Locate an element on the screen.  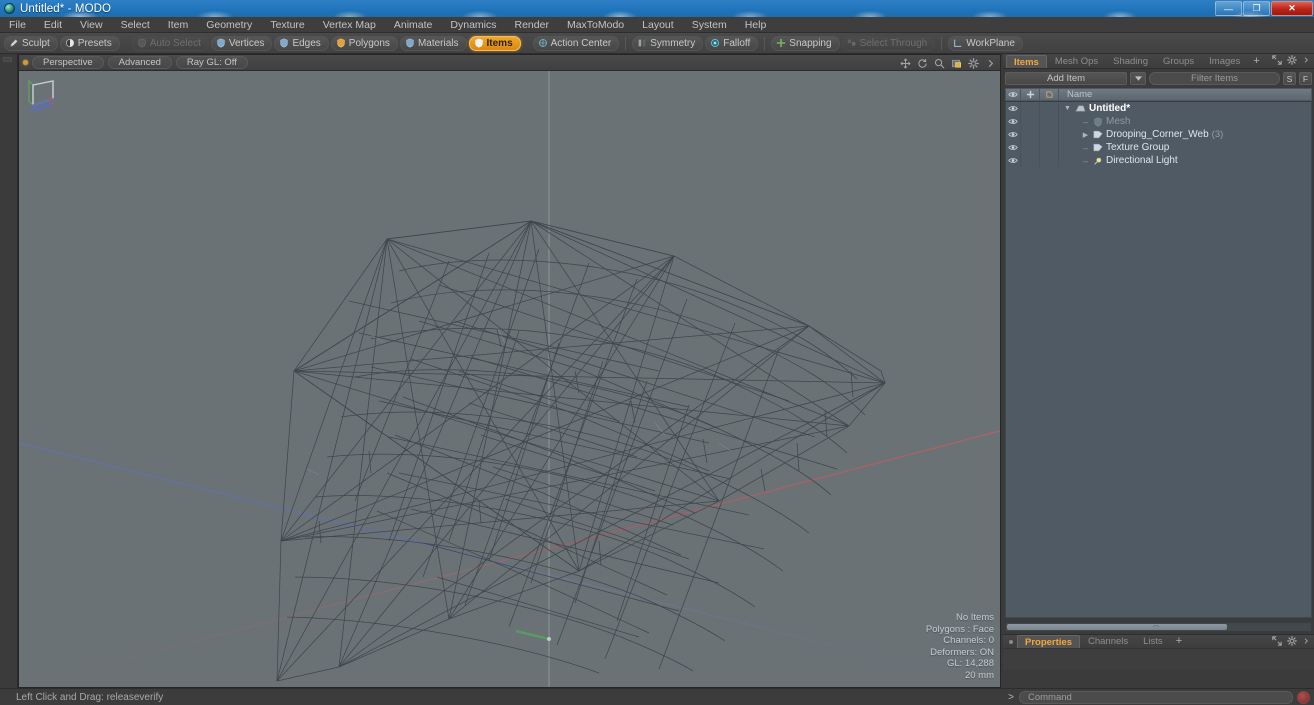
menu-view: View is located at coordinates (91, 25).